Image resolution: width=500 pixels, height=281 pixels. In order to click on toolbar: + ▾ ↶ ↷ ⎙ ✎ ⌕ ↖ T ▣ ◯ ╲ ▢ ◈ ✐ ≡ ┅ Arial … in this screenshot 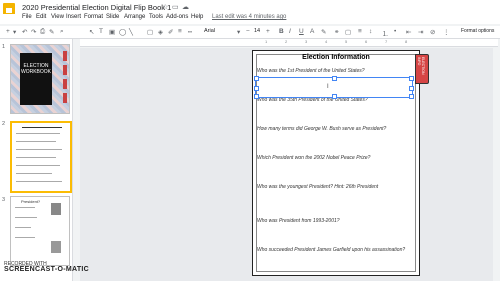, I will do `click(250, 32)`.